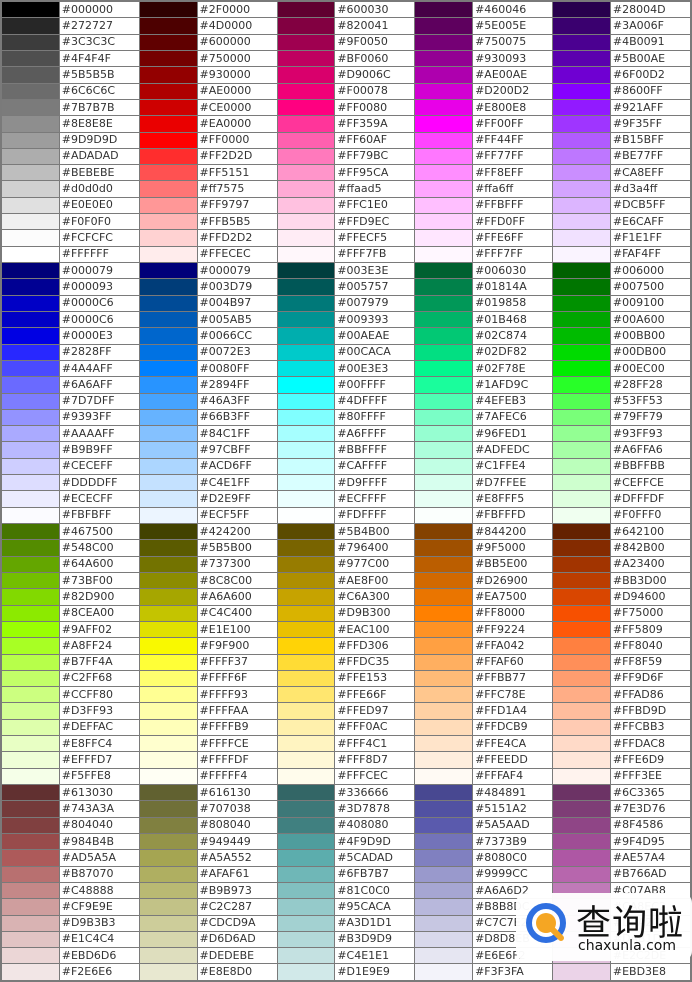  What do you see at coordinates (99, 841) in the screenshot?
I see `color-hex-code: #984B4B` at bounding box center [99, 841].